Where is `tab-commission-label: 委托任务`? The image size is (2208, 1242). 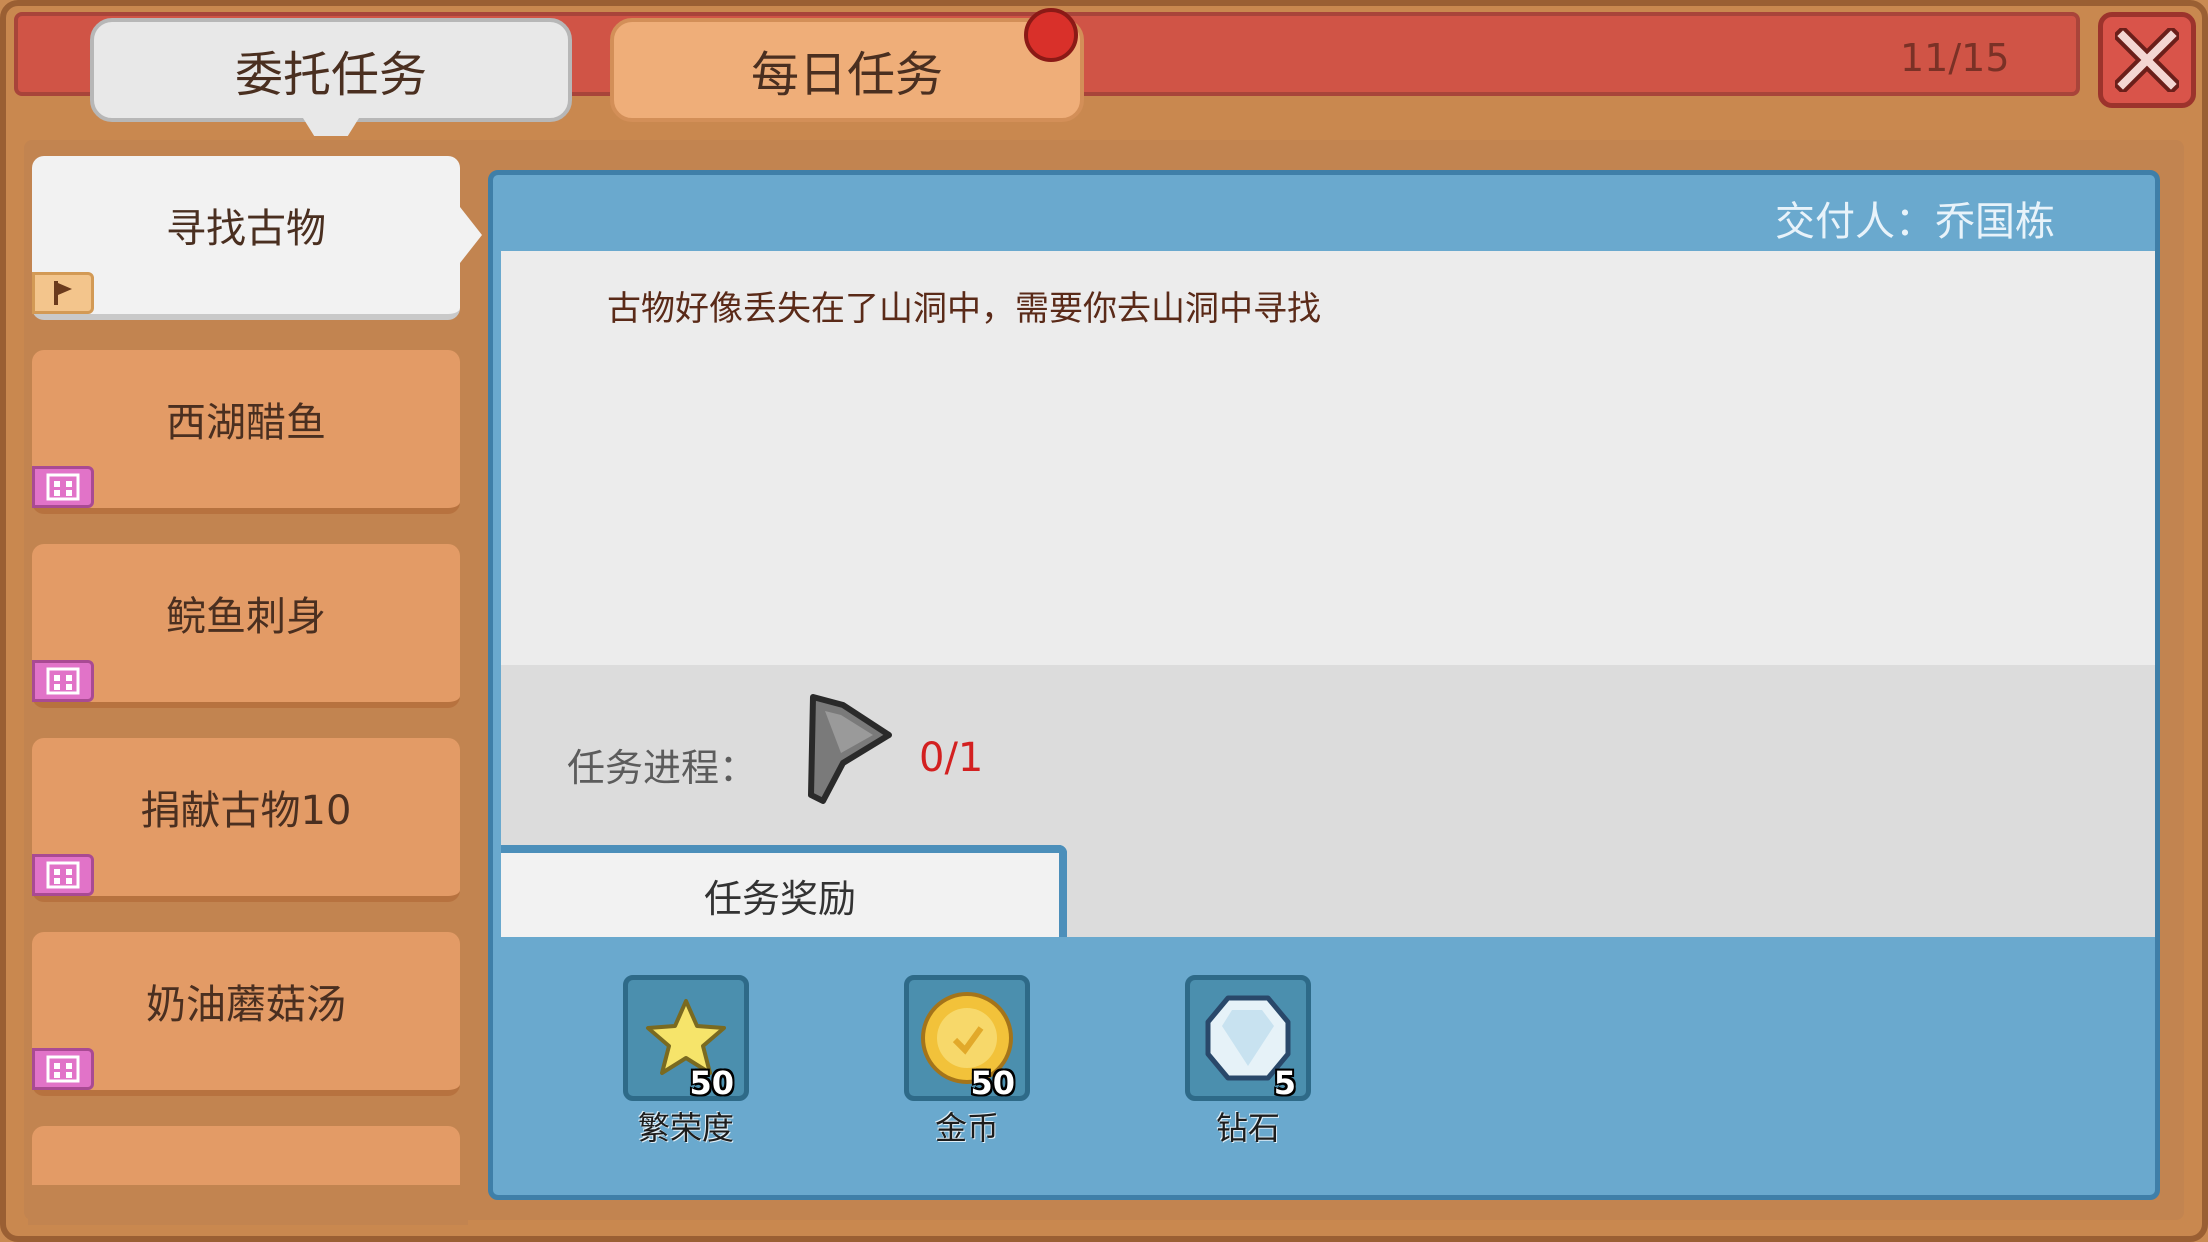
tab-commission-label: 委托任务 is located at coordinates (330, 75).